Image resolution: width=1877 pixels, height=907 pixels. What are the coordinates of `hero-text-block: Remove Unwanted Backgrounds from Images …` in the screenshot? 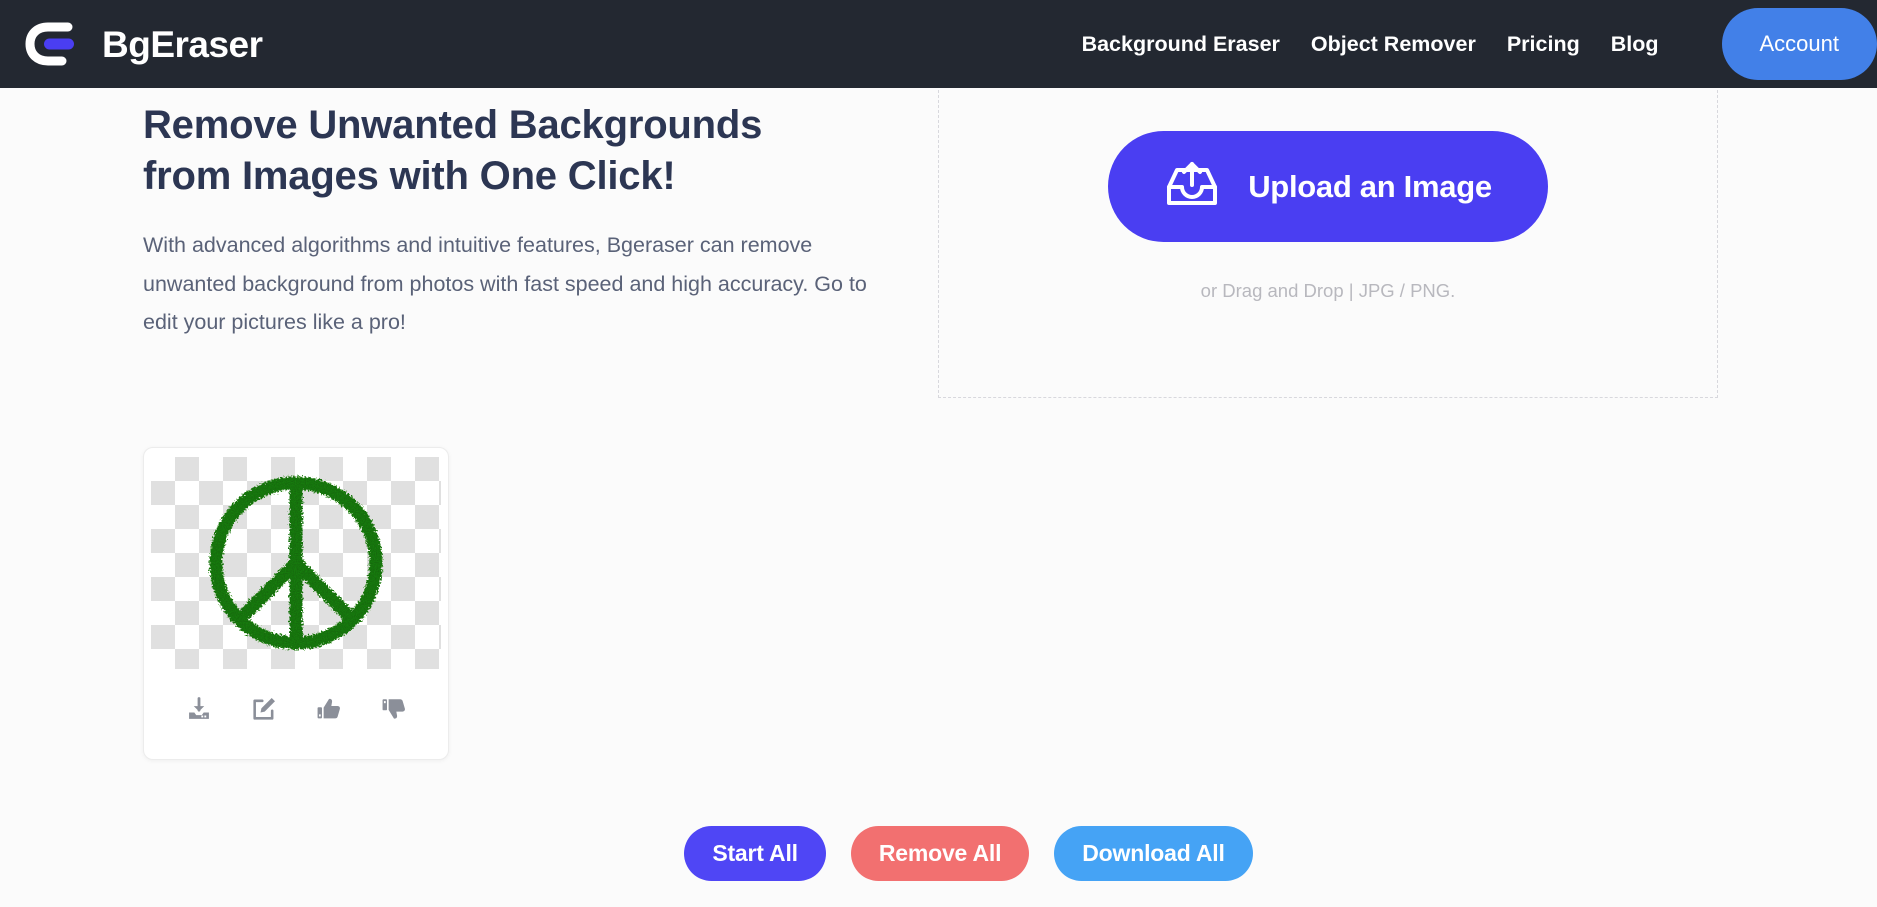 It's located at (528, 220).